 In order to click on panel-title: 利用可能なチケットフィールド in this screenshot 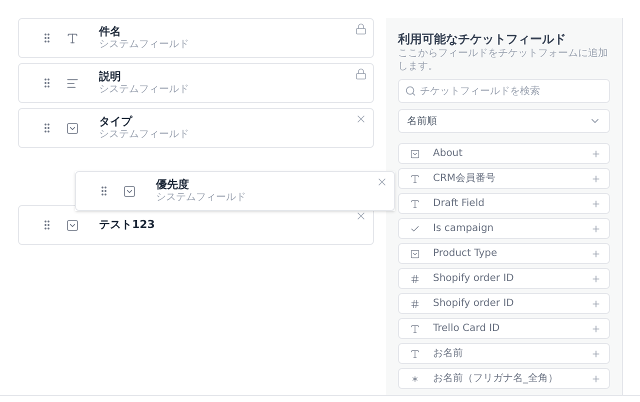, I will do `click(482, 39)`.